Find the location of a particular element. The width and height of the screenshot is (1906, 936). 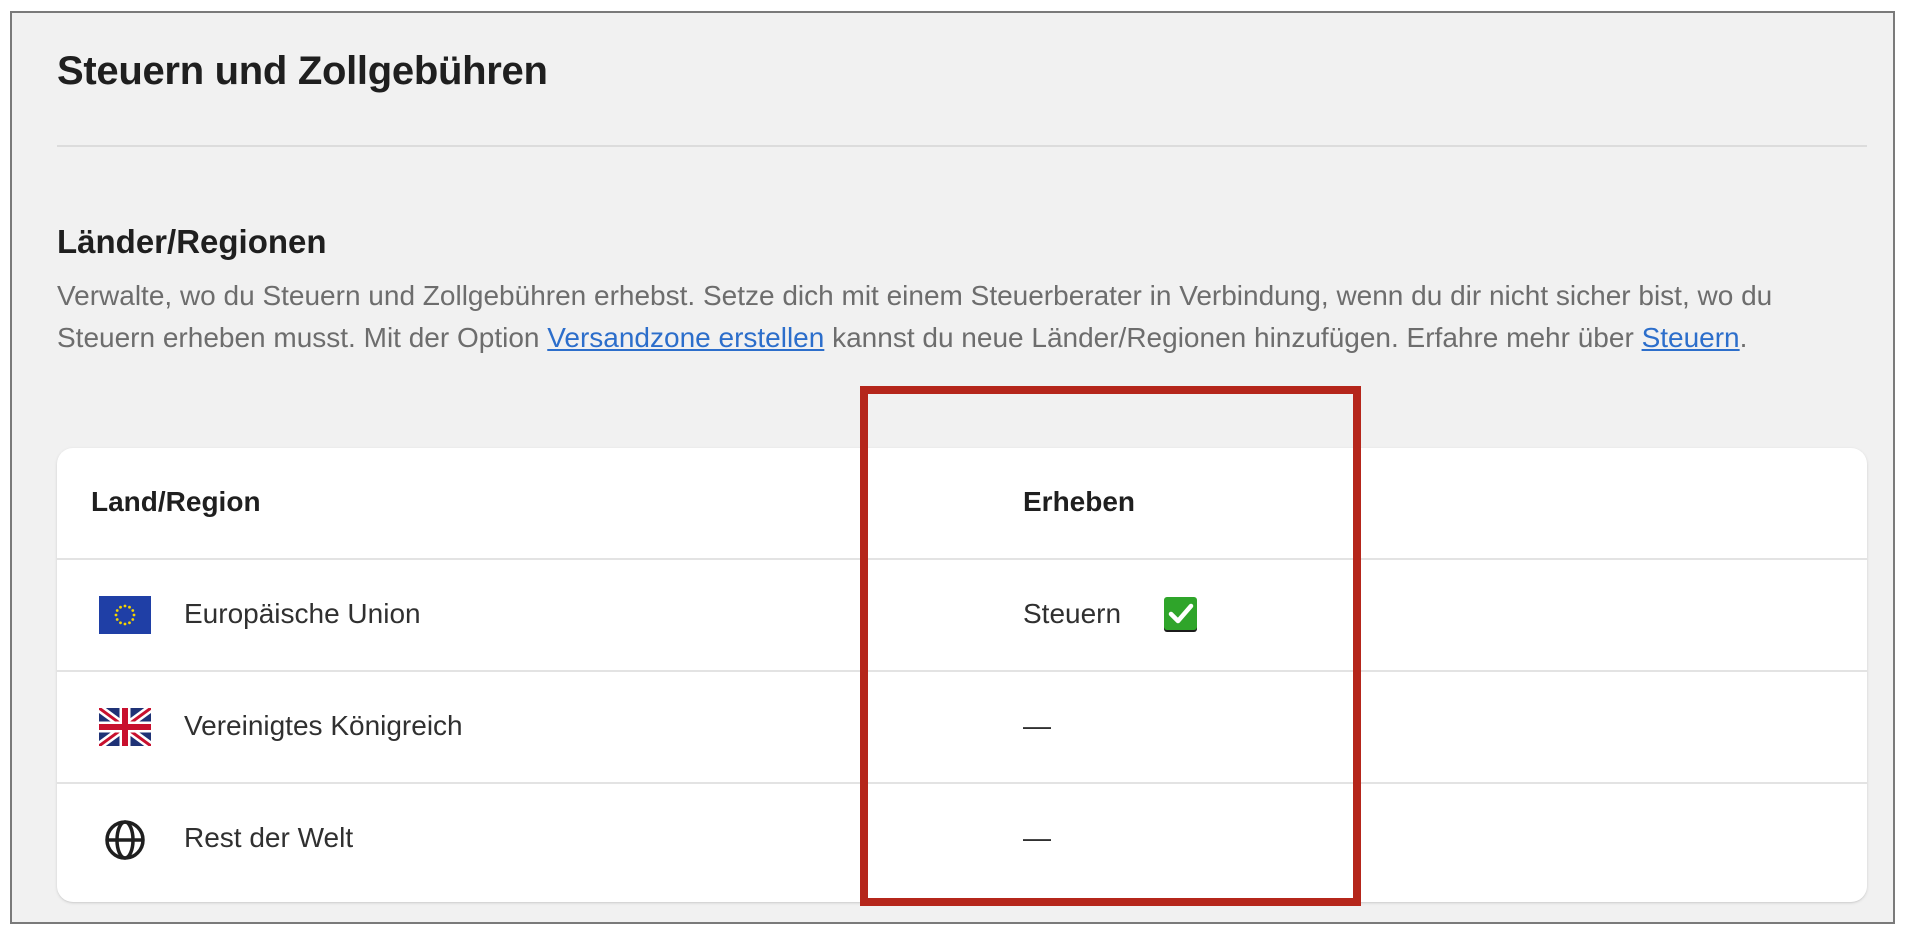

taxes-help-link: Steuern is located at coordinates (1691, 337).